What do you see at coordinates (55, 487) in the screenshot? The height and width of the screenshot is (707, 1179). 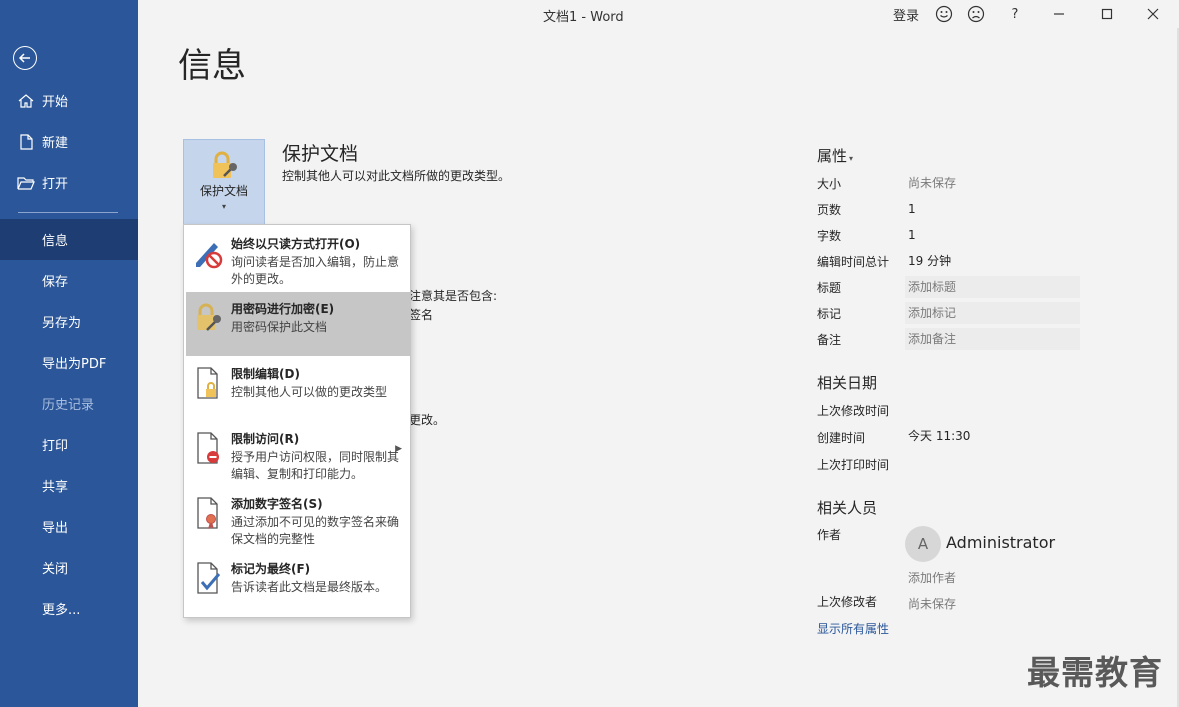 I see `sidebar-item-label: 共享` at bounding box center [55, 487].